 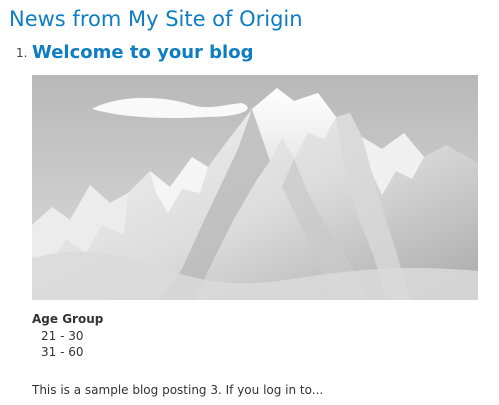 What do you see at coordinates (142, 53) in the screenshot?
I see `post-title-link: Welcome to your blog` at bounding box center [142, 53].